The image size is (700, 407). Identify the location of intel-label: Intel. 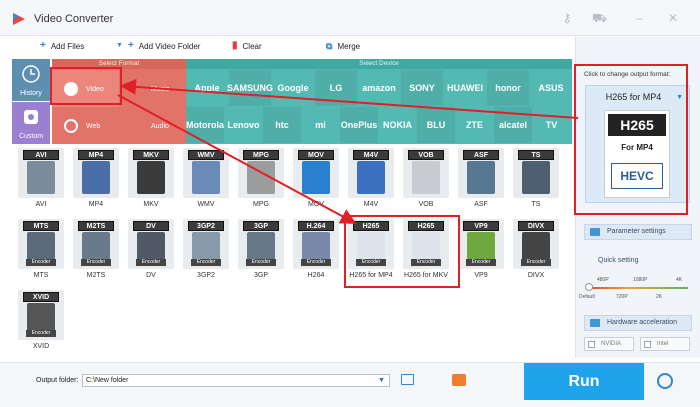
(663, 344).